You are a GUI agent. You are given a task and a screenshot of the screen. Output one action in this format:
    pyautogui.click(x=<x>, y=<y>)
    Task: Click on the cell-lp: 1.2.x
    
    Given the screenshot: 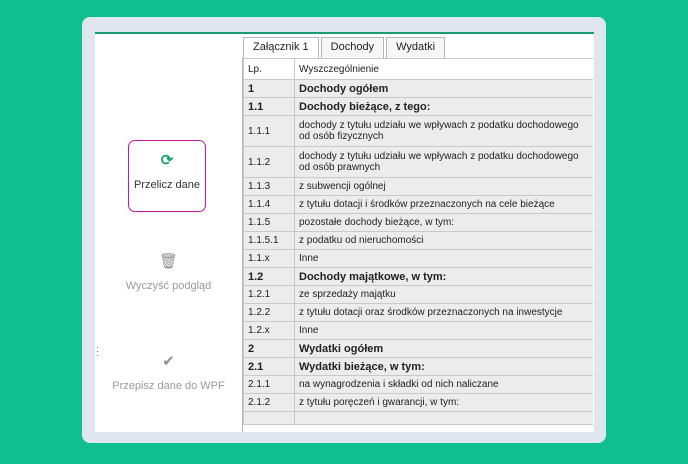 What is the action you would take?
    pyautogui.click(x=269, y=330)
    